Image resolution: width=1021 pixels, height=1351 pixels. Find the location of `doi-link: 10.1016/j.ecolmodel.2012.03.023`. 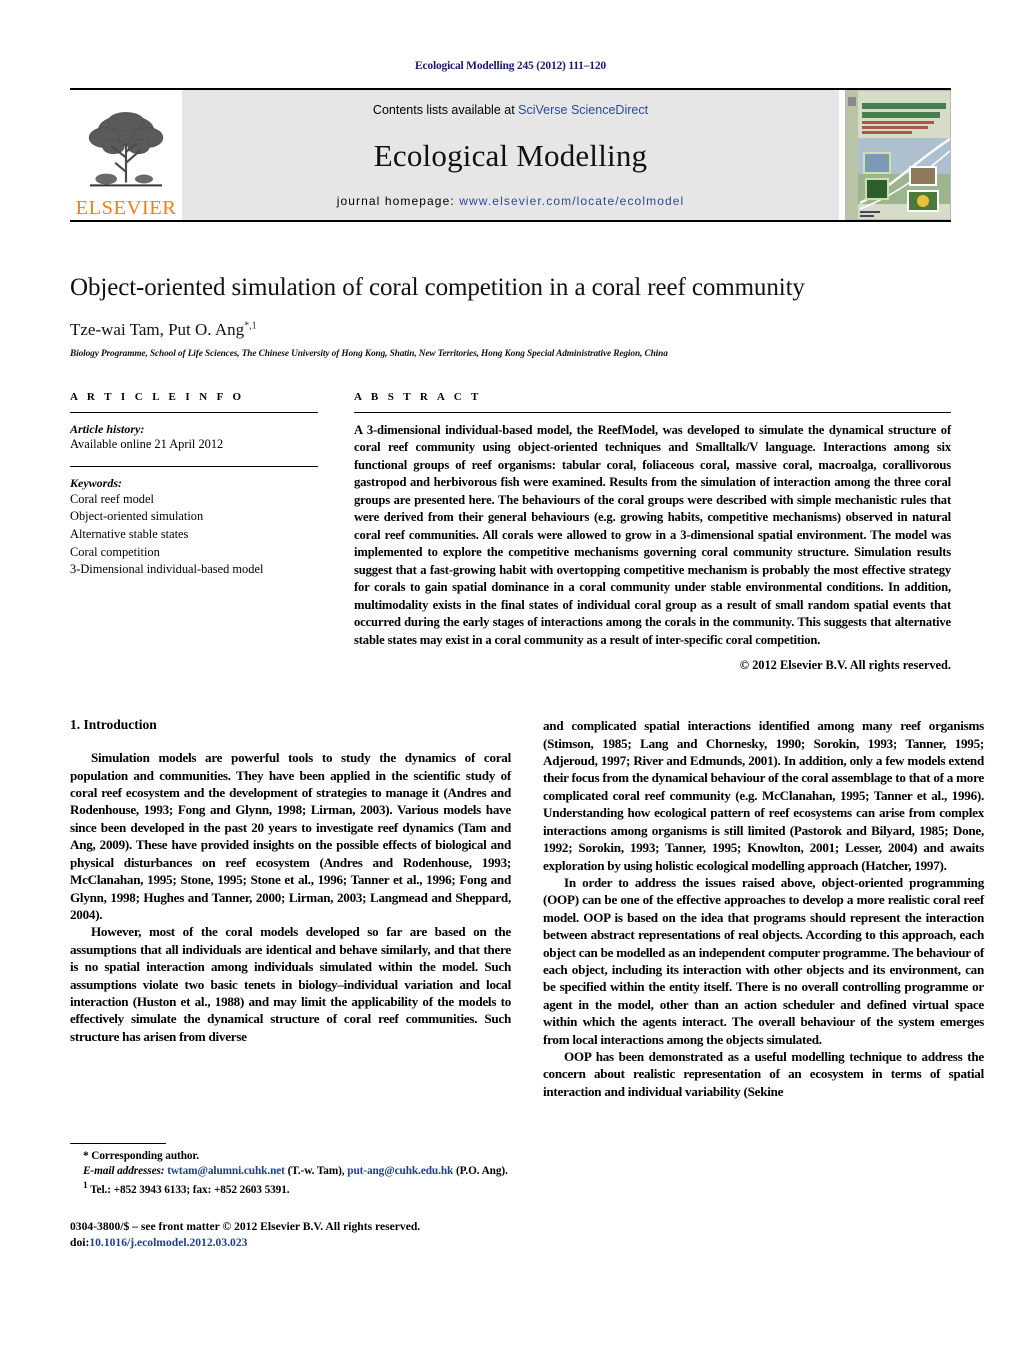

doi-link: 10.1016/j.ecolmodel.2012.03.023 is located at coordinates (168, 1242).